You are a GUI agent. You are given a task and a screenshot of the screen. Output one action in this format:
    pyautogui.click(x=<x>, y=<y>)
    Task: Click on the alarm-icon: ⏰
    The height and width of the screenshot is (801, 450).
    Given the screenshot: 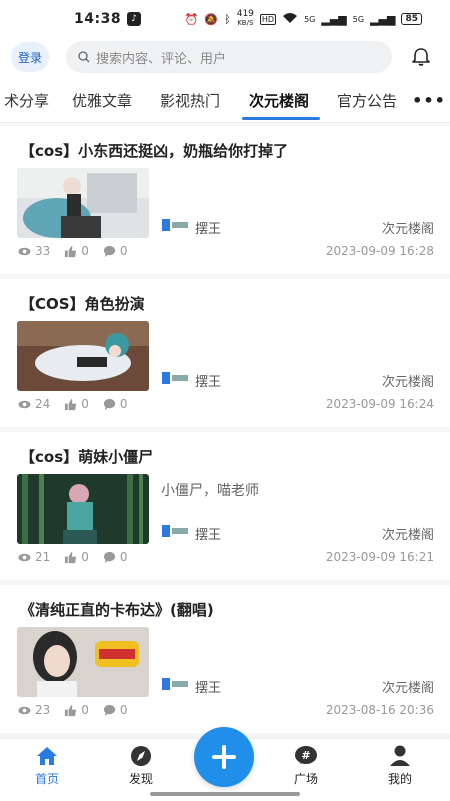 What is the action you would take?
    pyautogui.click(x=191, y=19)
    